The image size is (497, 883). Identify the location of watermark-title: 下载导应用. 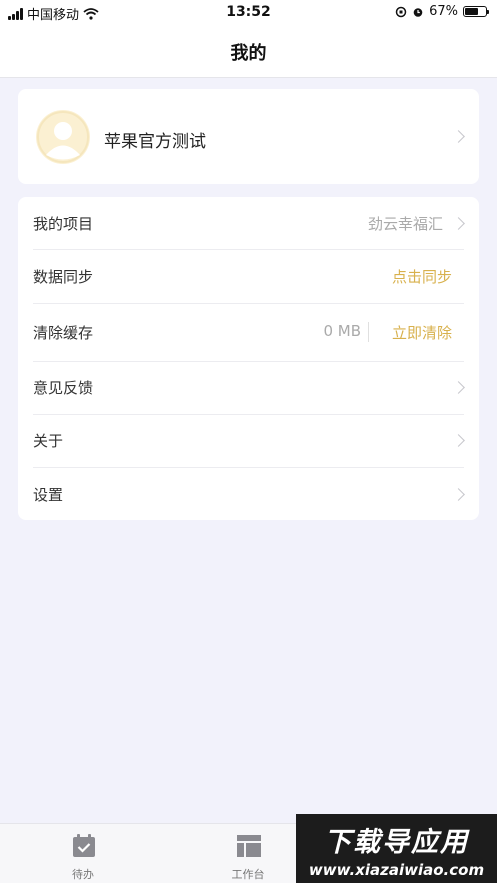
(396, 842).